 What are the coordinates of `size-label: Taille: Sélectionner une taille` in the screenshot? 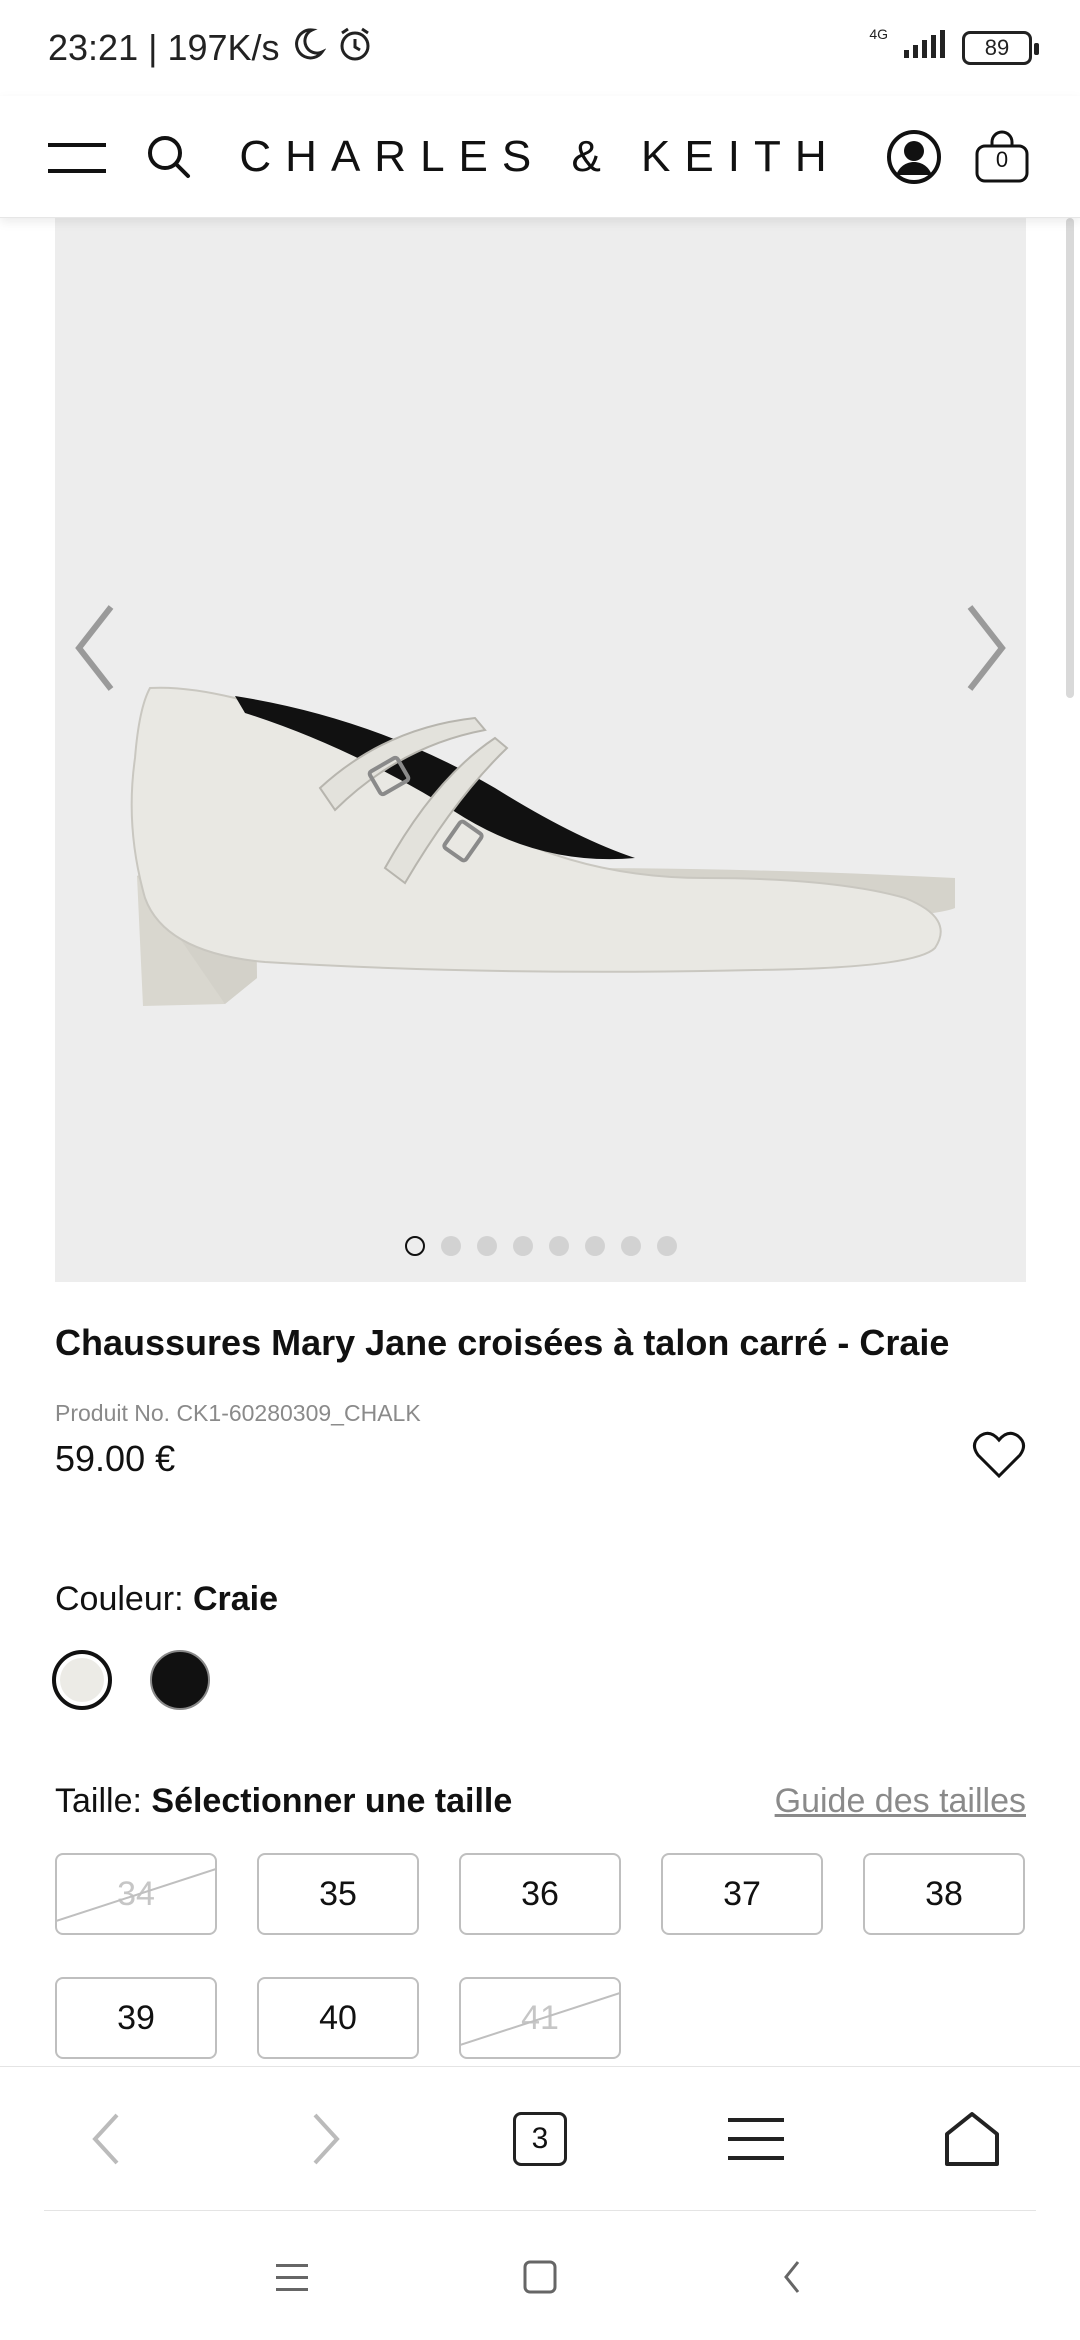 It's located at (283, 1801).